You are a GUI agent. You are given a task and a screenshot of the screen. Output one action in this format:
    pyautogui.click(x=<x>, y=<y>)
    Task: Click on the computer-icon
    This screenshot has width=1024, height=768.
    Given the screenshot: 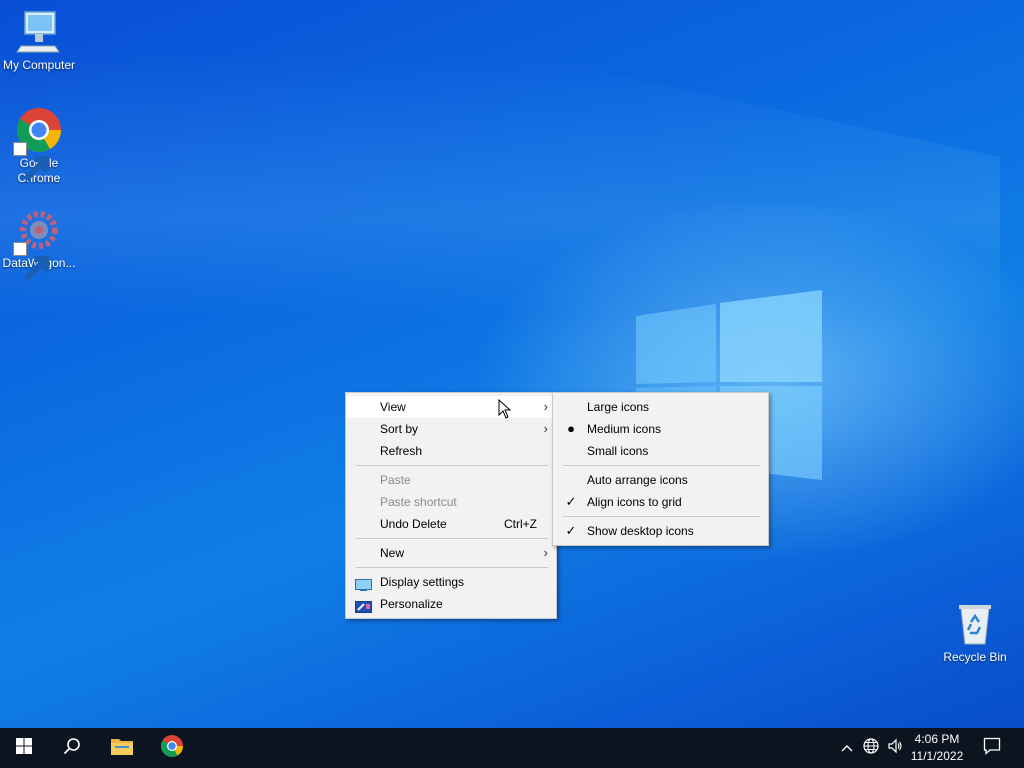 What is the action you would take?
    pyautogui.click(x=39, y=32)
    